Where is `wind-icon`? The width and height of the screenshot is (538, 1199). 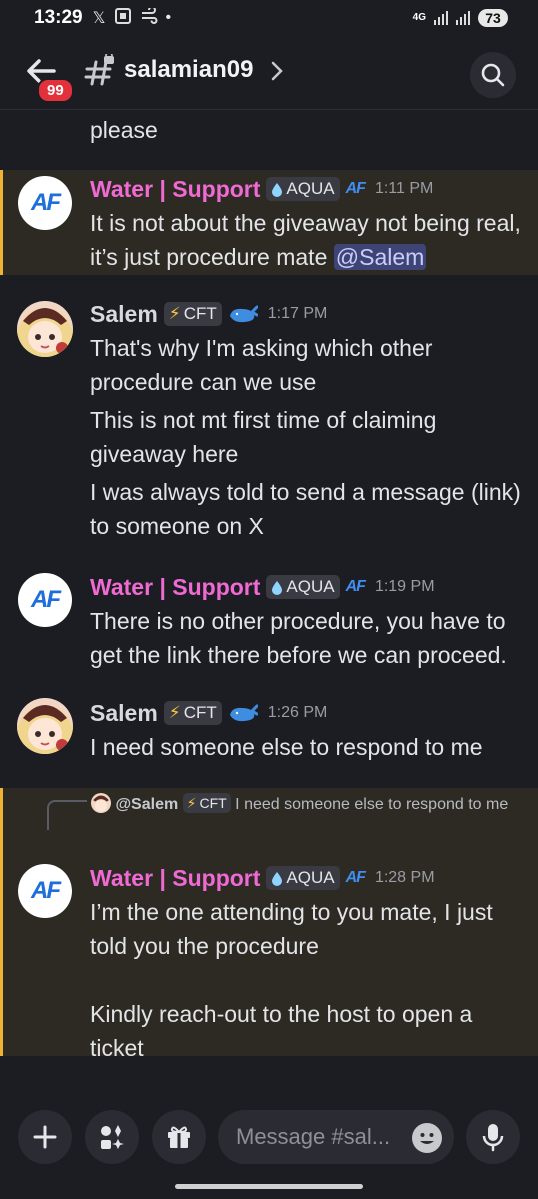 wind-icon is located at coordinates (149, 17).